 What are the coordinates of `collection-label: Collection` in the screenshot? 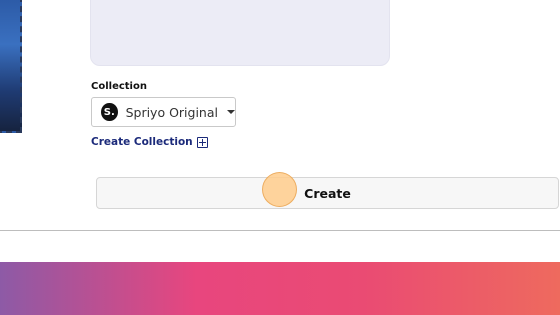 It's located at (119, 86).